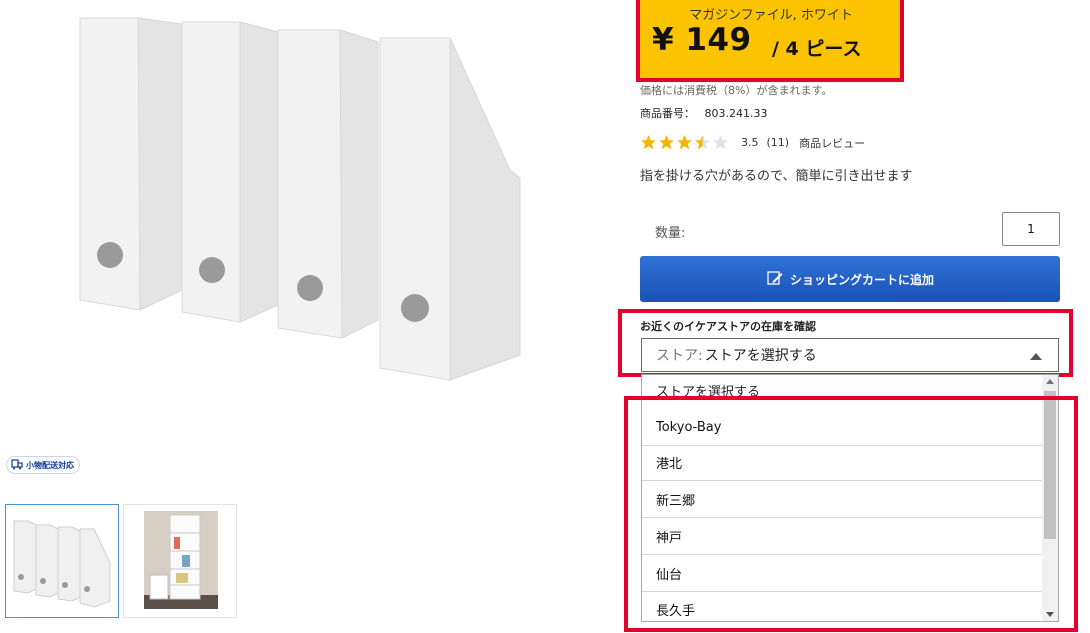 The height and width of the screenshot is (633, 1090). What do you see at coordinates (775, 279) in the screenshot?
I see `pencil-icon` at bounding box center [775, 279].